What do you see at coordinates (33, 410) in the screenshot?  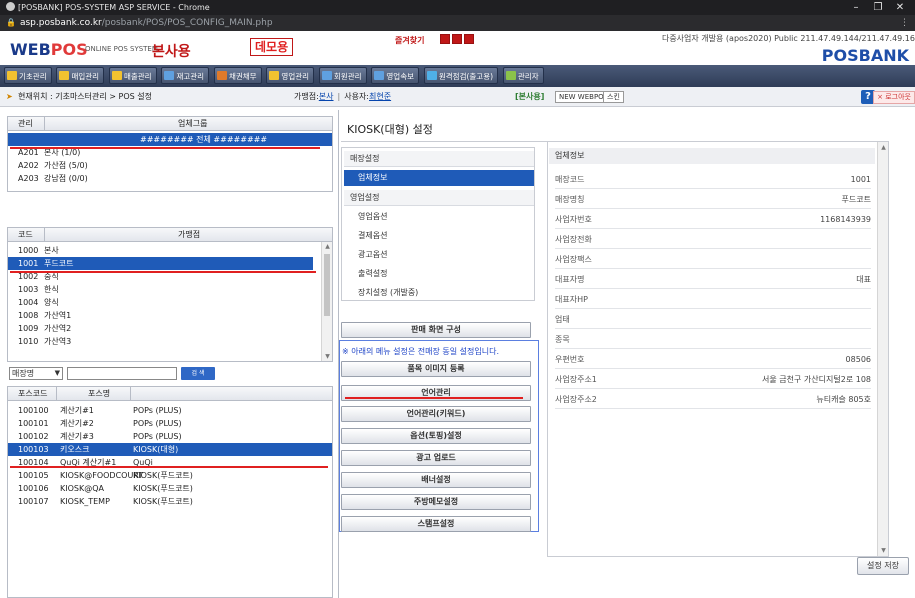 I see `cell: 100100` at bounding box center [33, 410].